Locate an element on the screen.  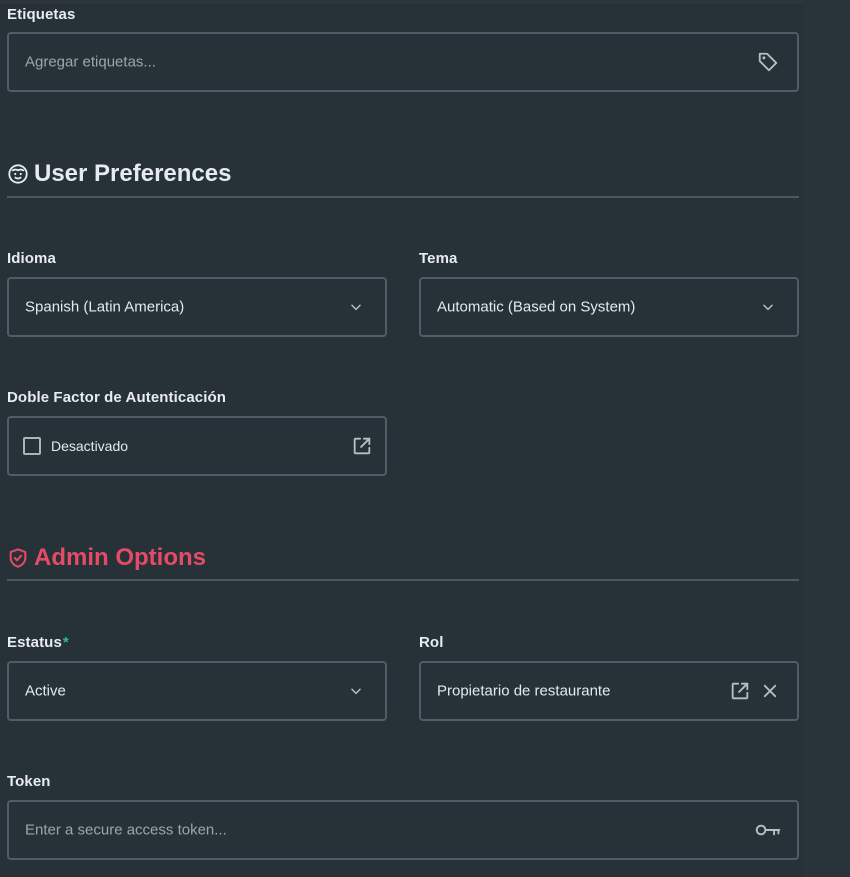
role-value: Propietario de restaurante is located at coordinates (524, 691).